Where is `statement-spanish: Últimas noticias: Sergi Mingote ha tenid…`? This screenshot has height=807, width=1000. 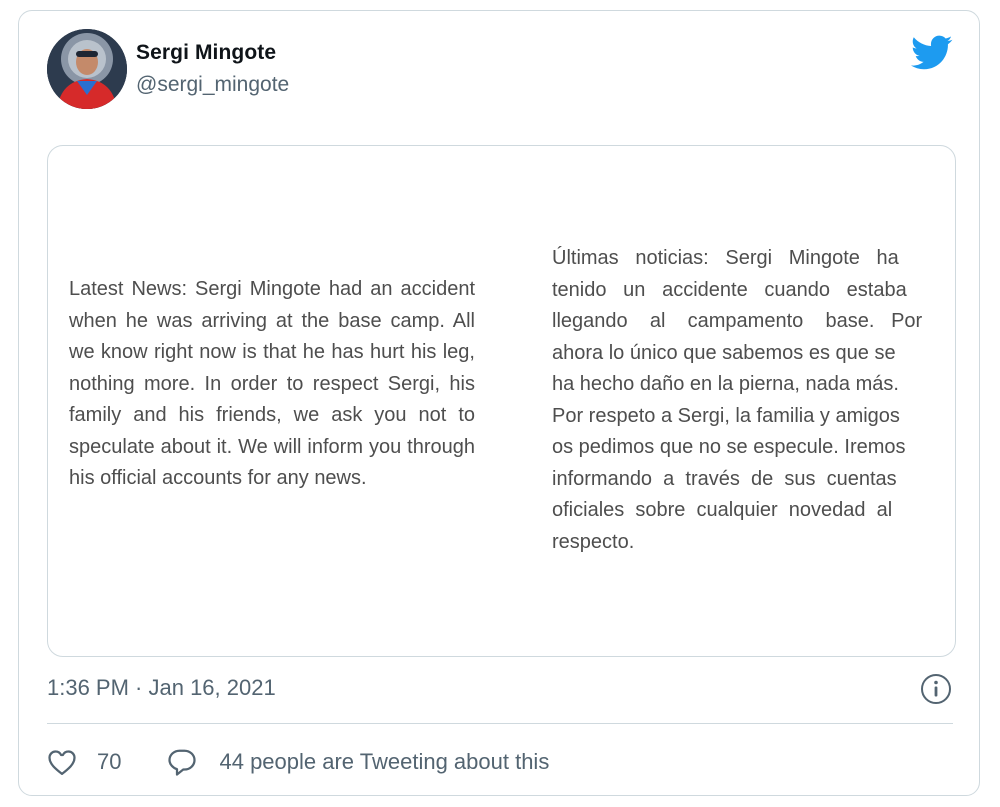 statement-spanish: Últimas noticias: Sergi Mingote ha tenid… is located at coordinates (737, 400).